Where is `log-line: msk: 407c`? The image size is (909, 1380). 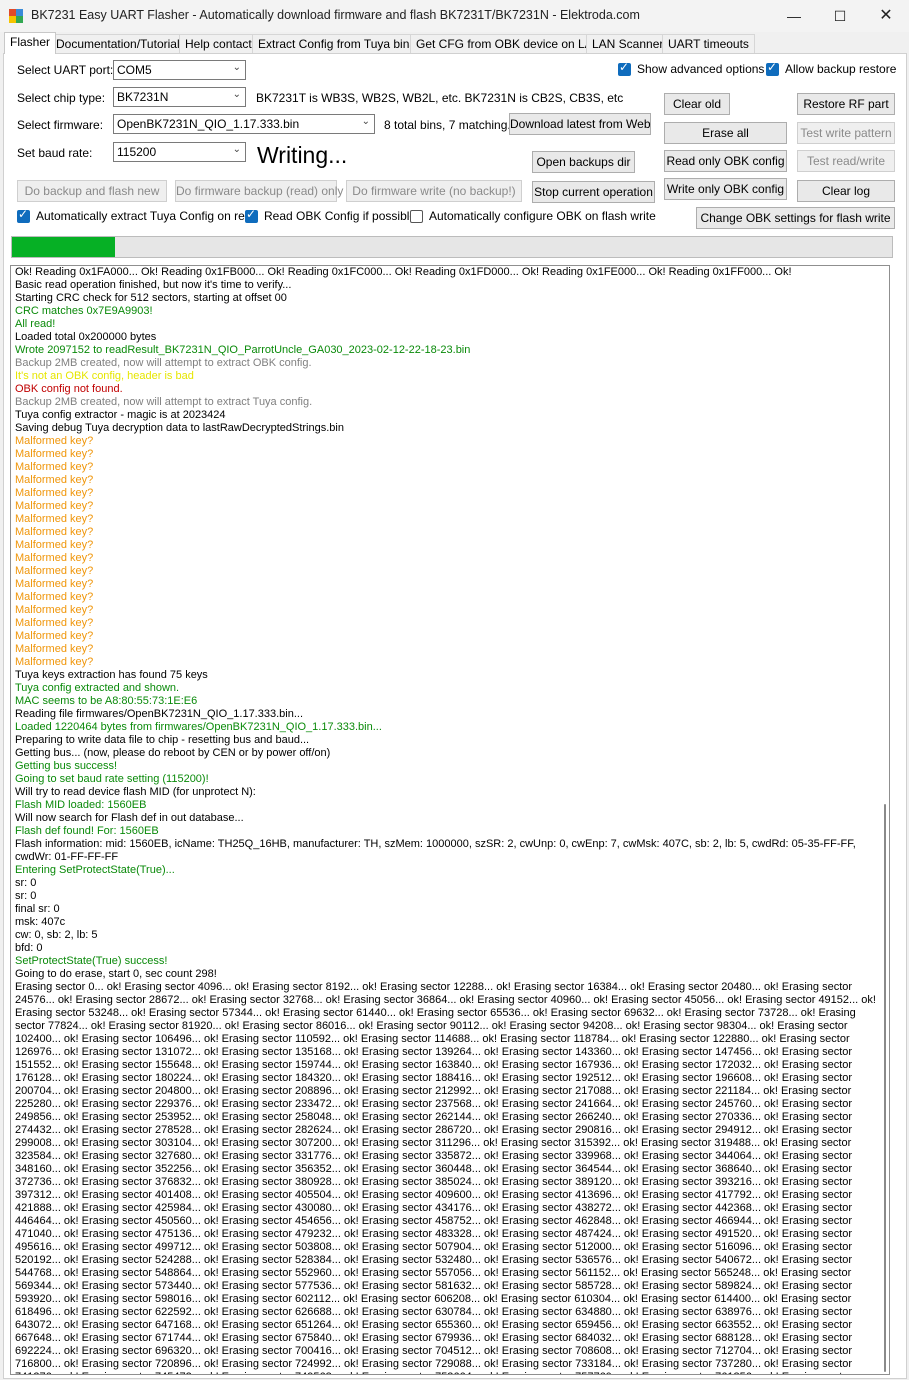 log-line: msk: 407c is located at coordinates (40, 922).